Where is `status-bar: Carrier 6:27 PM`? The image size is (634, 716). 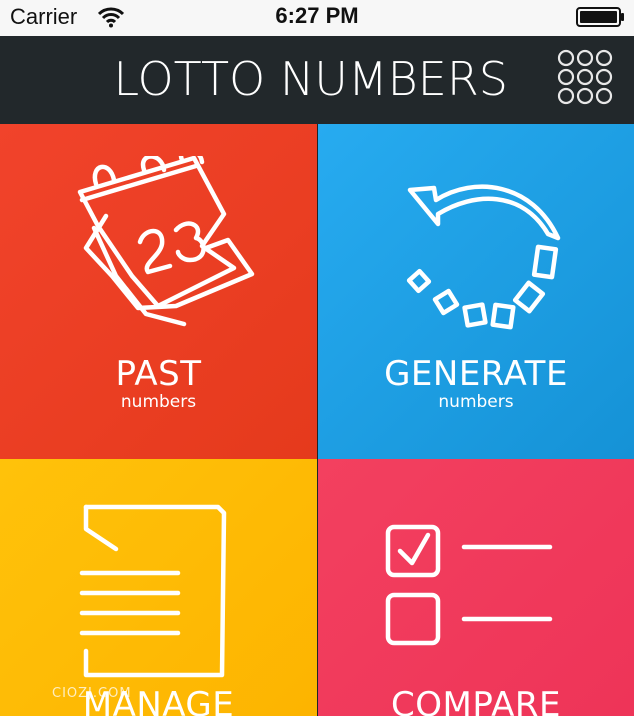 status-bar: Carrier 6:27 PM is located at coordinates (317, 18).